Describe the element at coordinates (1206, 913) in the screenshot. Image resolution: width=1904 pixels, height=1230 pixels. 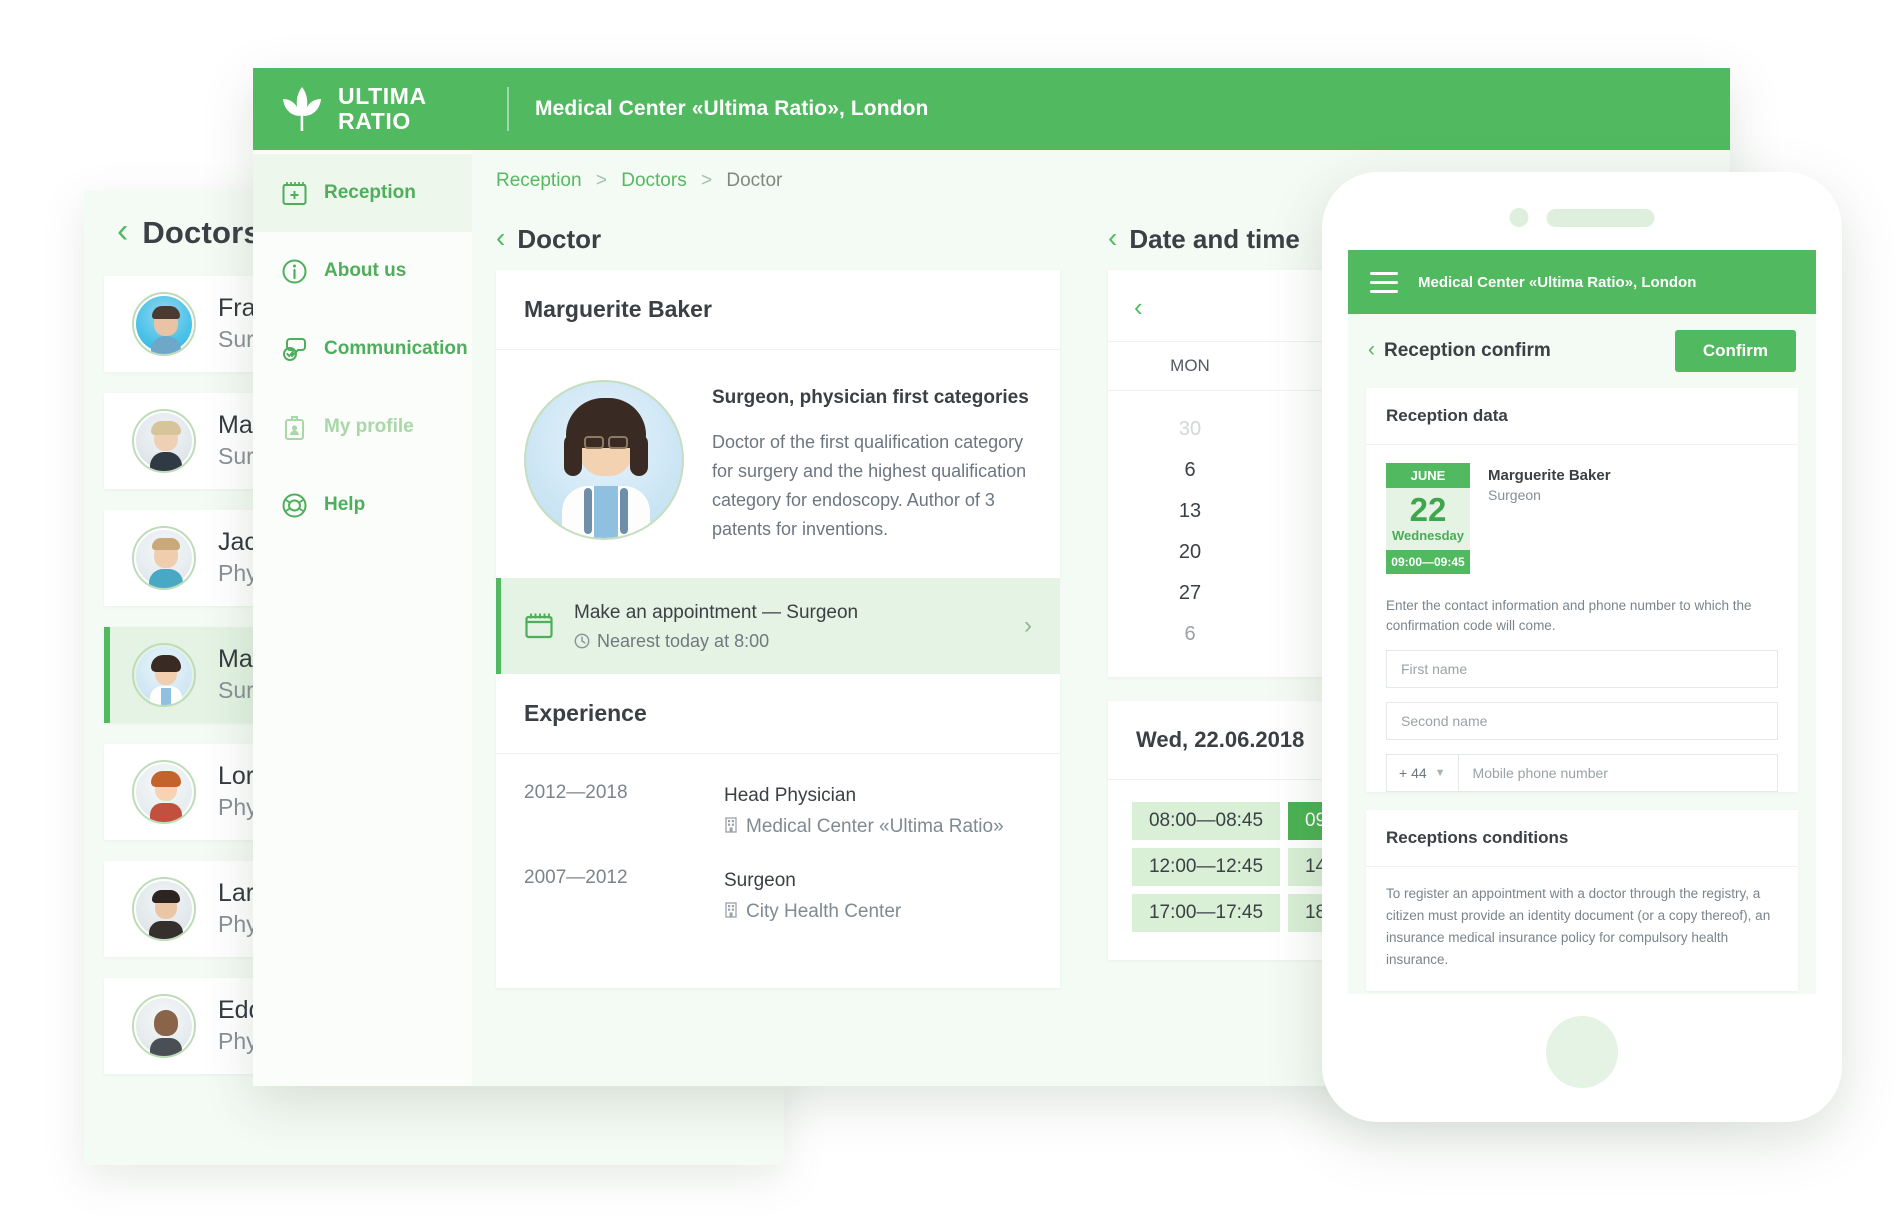
I see `timeslot: 17:00—17:45` at that location.